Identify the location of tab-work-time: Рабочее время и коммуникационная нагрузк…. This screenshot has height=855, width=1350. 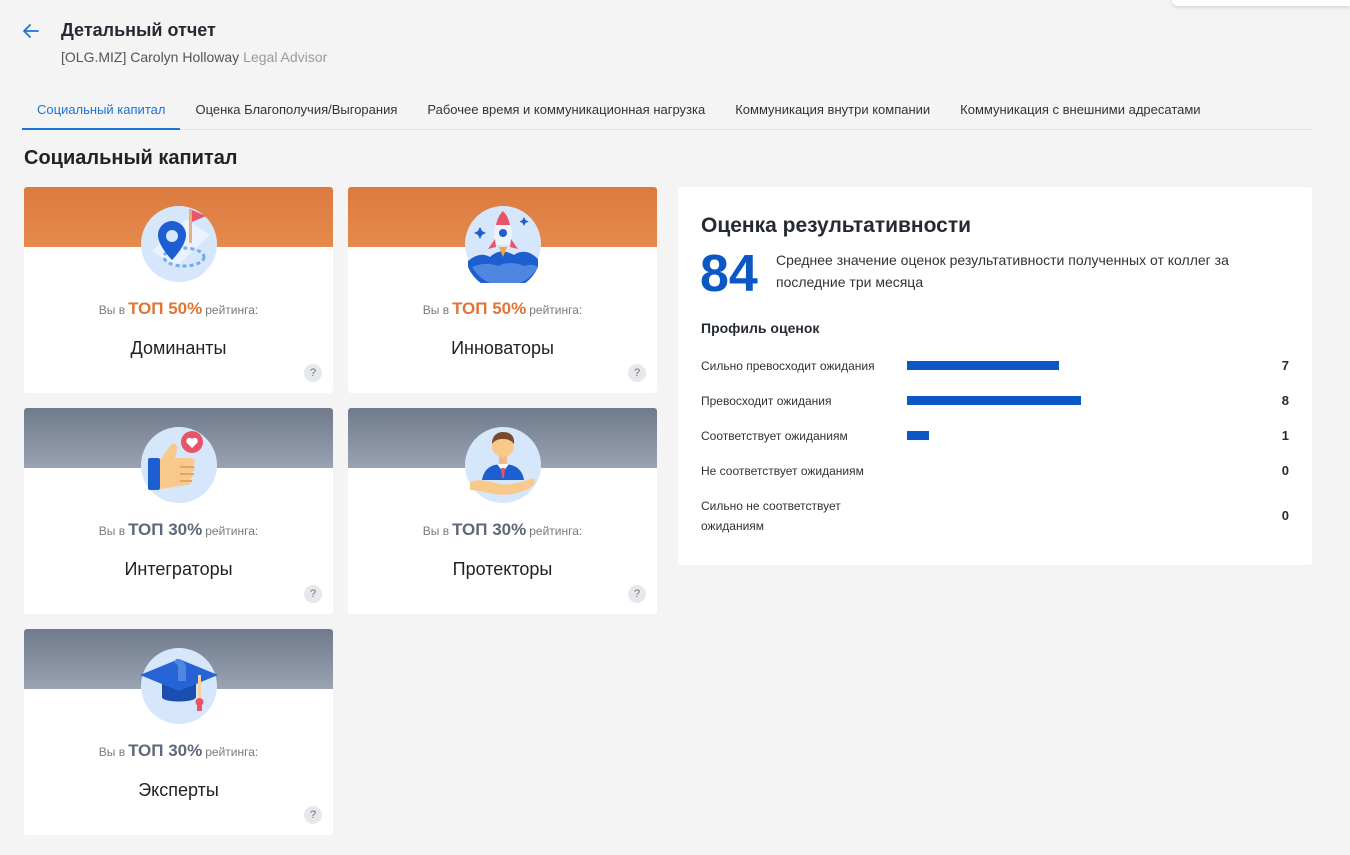
(566, 110).